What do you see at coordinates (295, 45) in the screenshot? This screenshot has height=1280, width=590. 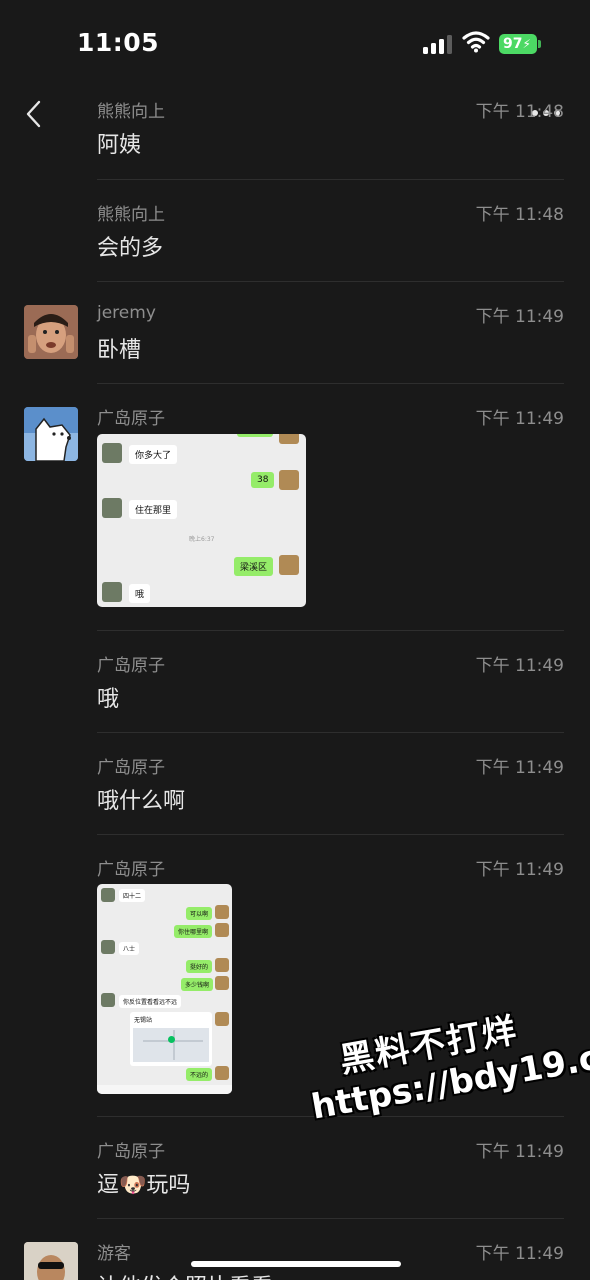 I see `status-bar: 11:05 97⚡` at bounding box center [295, 45].